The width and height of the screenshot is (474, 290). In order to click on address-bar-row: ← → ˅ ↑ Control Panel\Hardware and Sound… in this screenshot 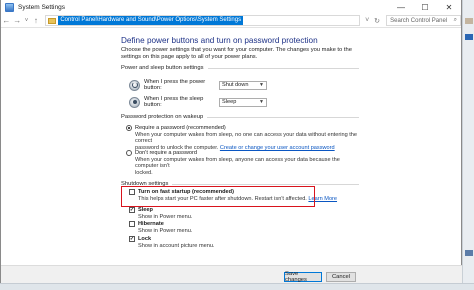, I will do `click(231, 21)`.